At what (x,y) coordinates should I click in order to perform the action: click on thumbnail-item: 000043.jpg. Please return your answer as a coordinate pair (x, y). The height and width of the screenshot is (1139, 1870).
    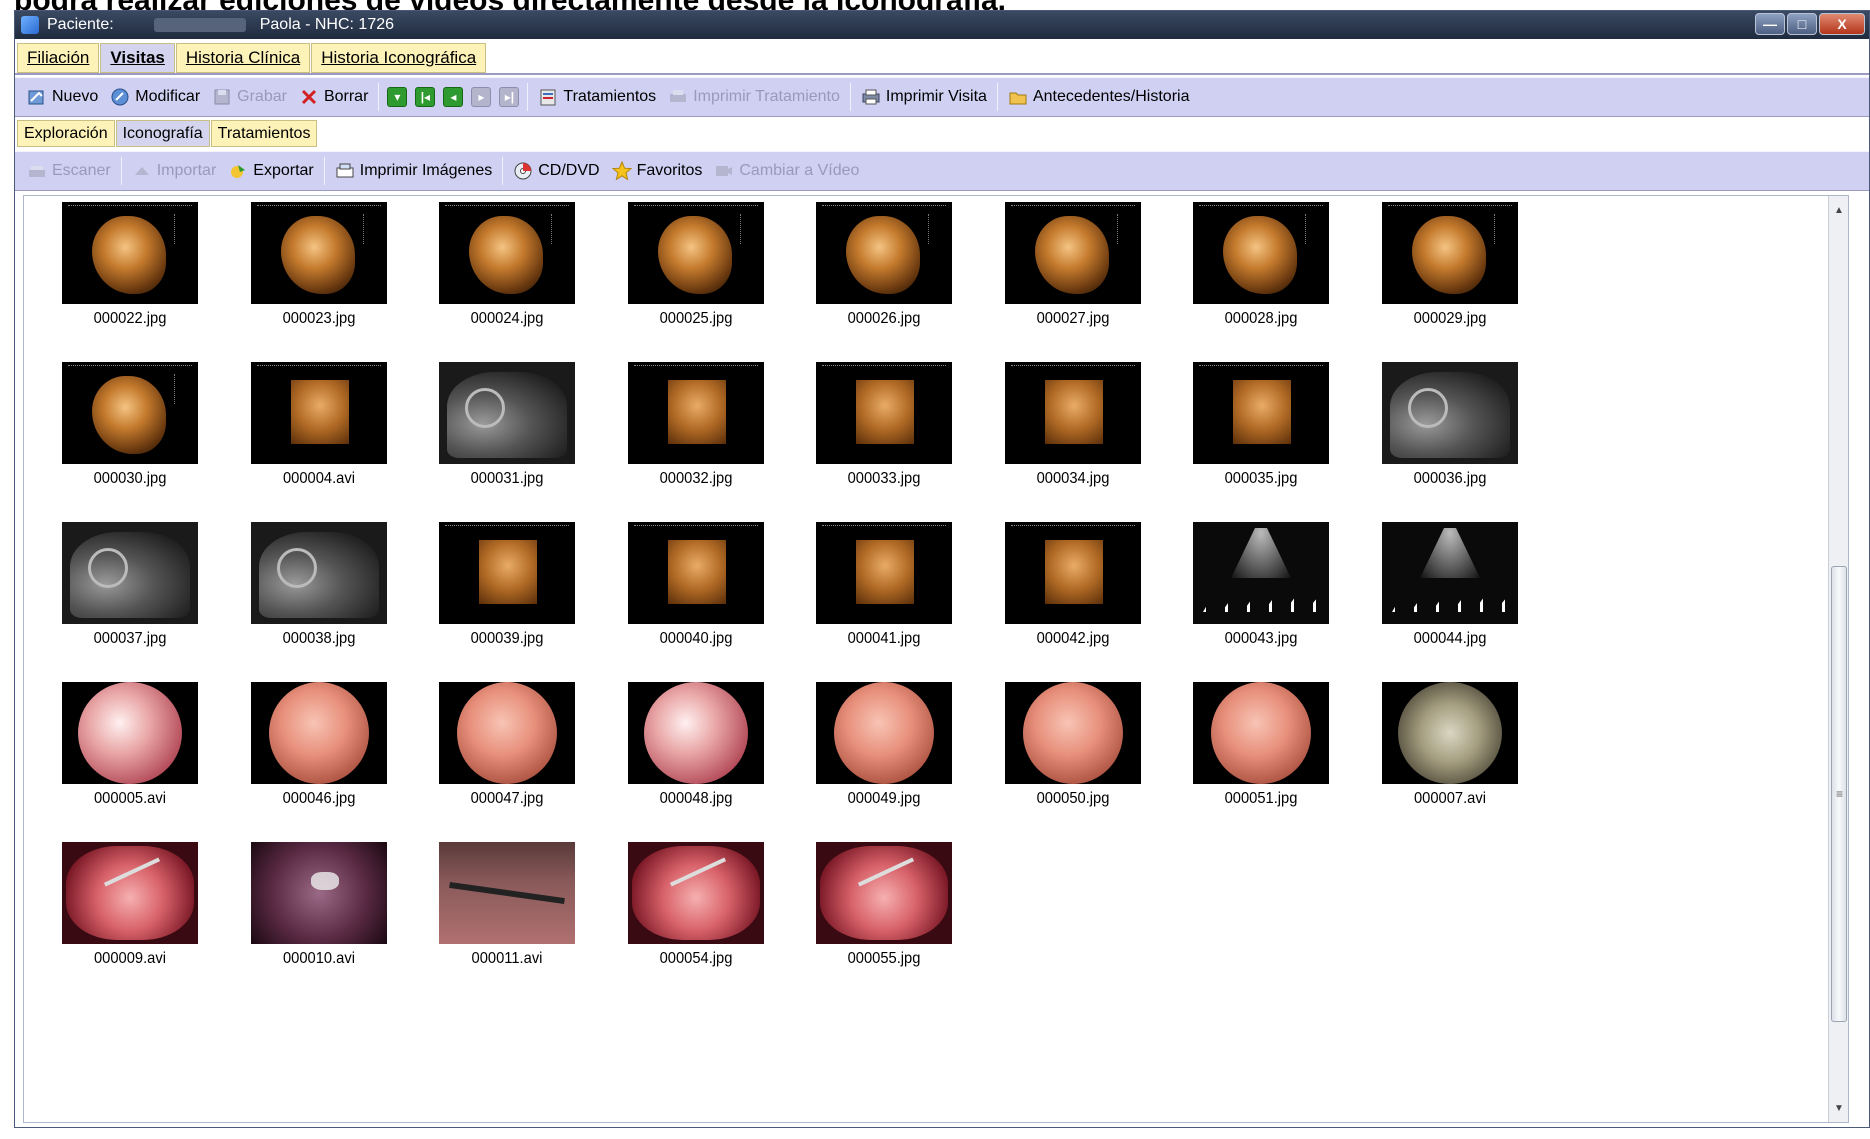
    Looking at the image, I should click on (1261, 585).